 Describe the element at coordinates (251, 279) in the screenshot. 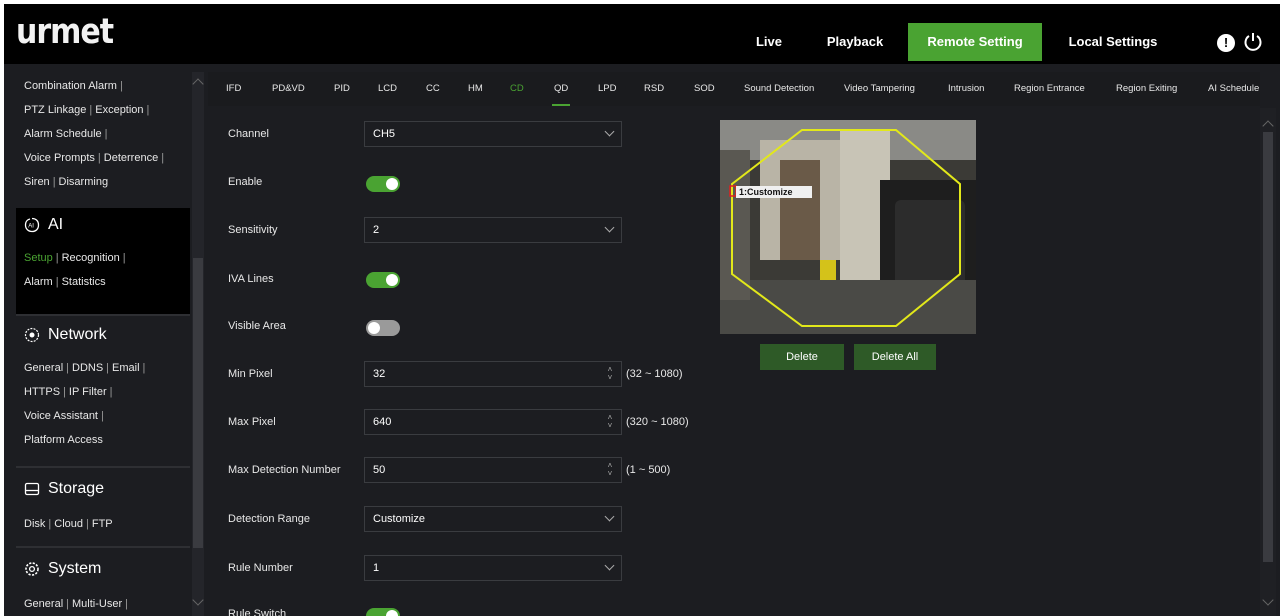

I see `iva-lines-label: IVA Lines` at that location.